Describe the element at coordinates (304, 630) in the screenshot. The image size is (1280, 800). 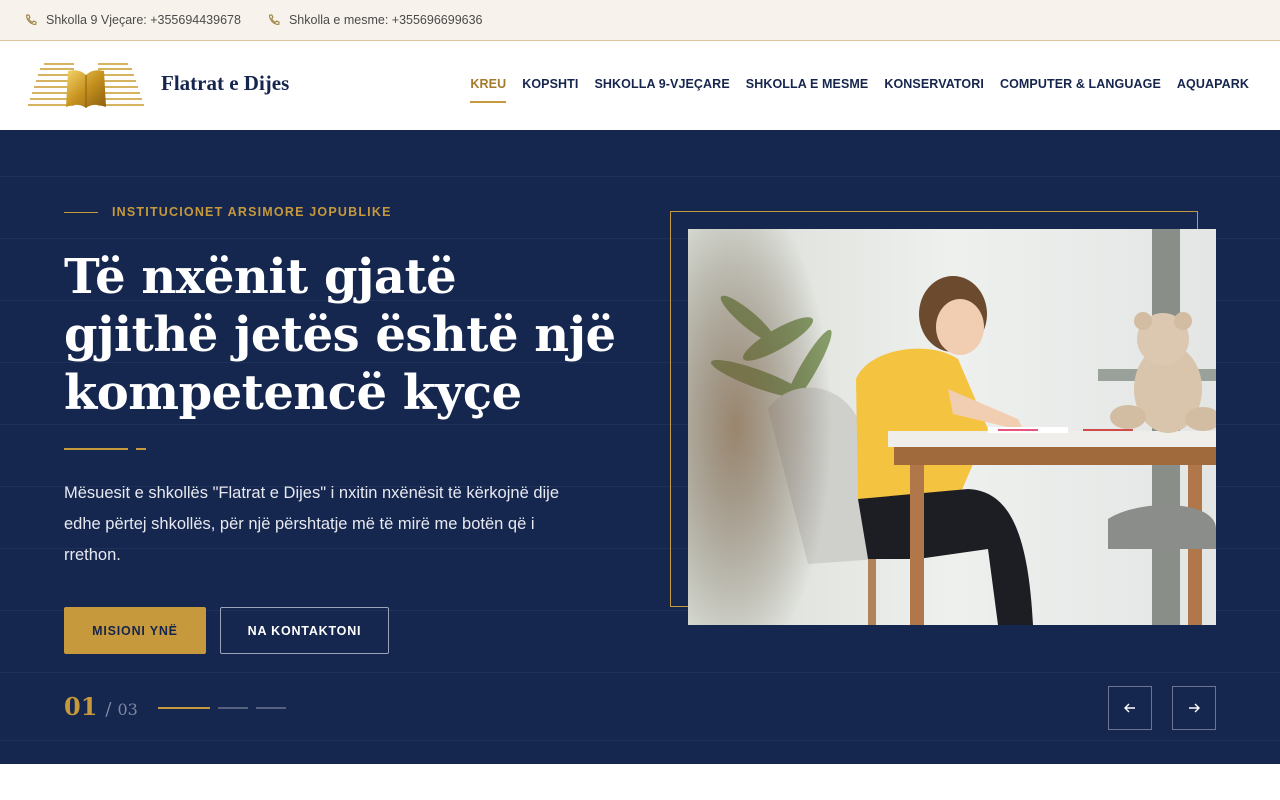
I see `contact-button: NA KONTAKTONI` at that location.